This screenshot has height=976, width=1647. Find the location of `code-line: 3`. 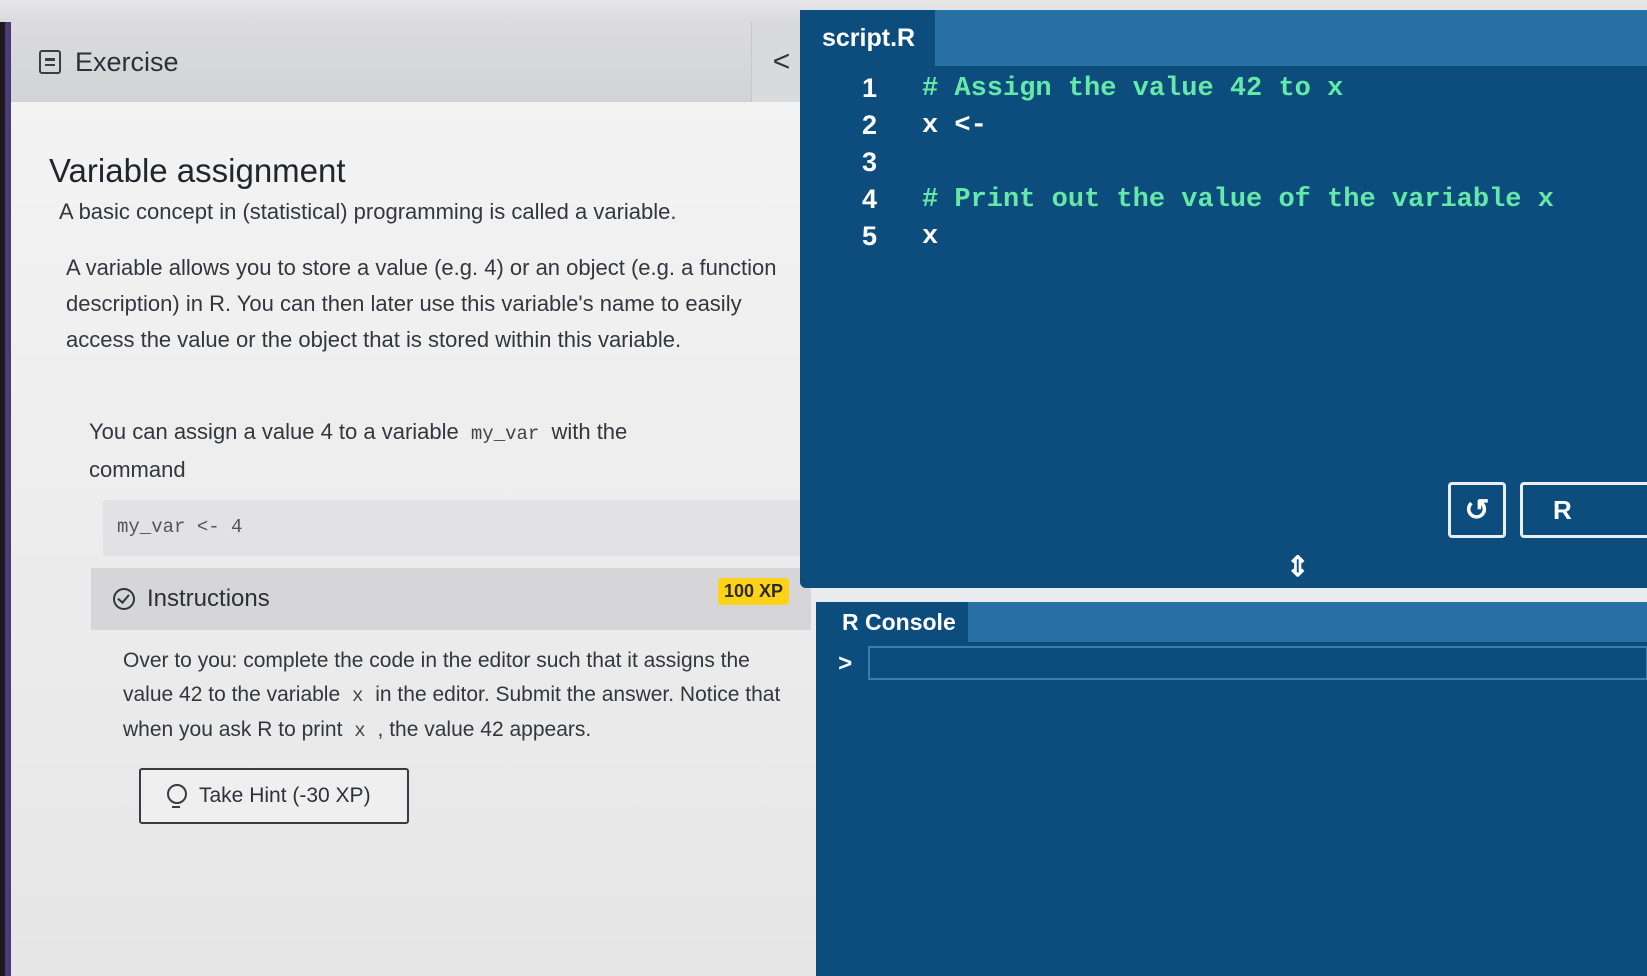

code-line: 3 is located at coordinates (1192, 162).